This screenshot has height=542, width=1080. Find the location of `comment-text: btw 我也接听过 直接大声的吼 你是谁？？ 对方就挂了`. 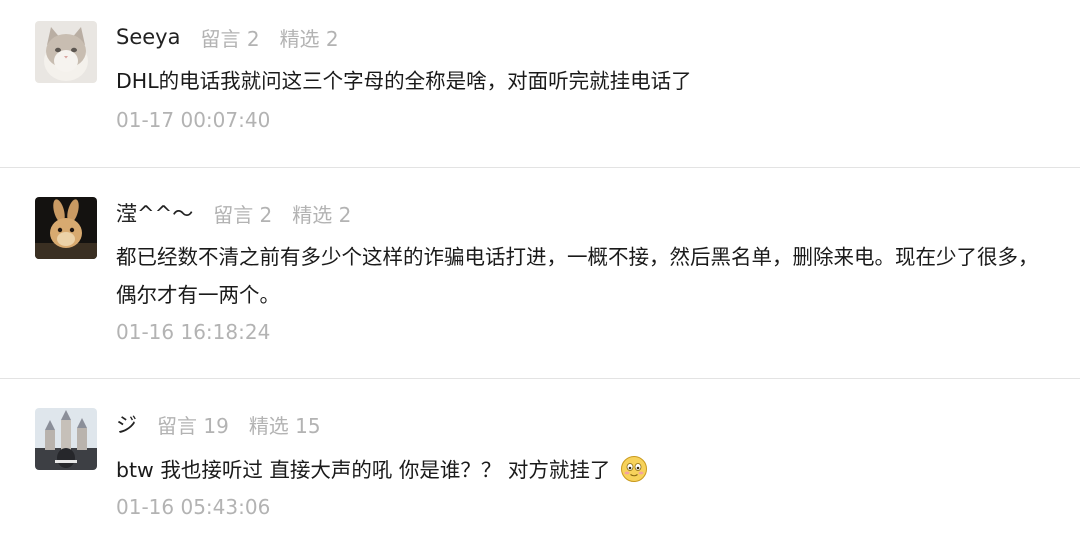

comment-text: btw 我也接听过 直接大声的吼 你是谁？？ 对方就挂了 is located at coordinates (583, 470).